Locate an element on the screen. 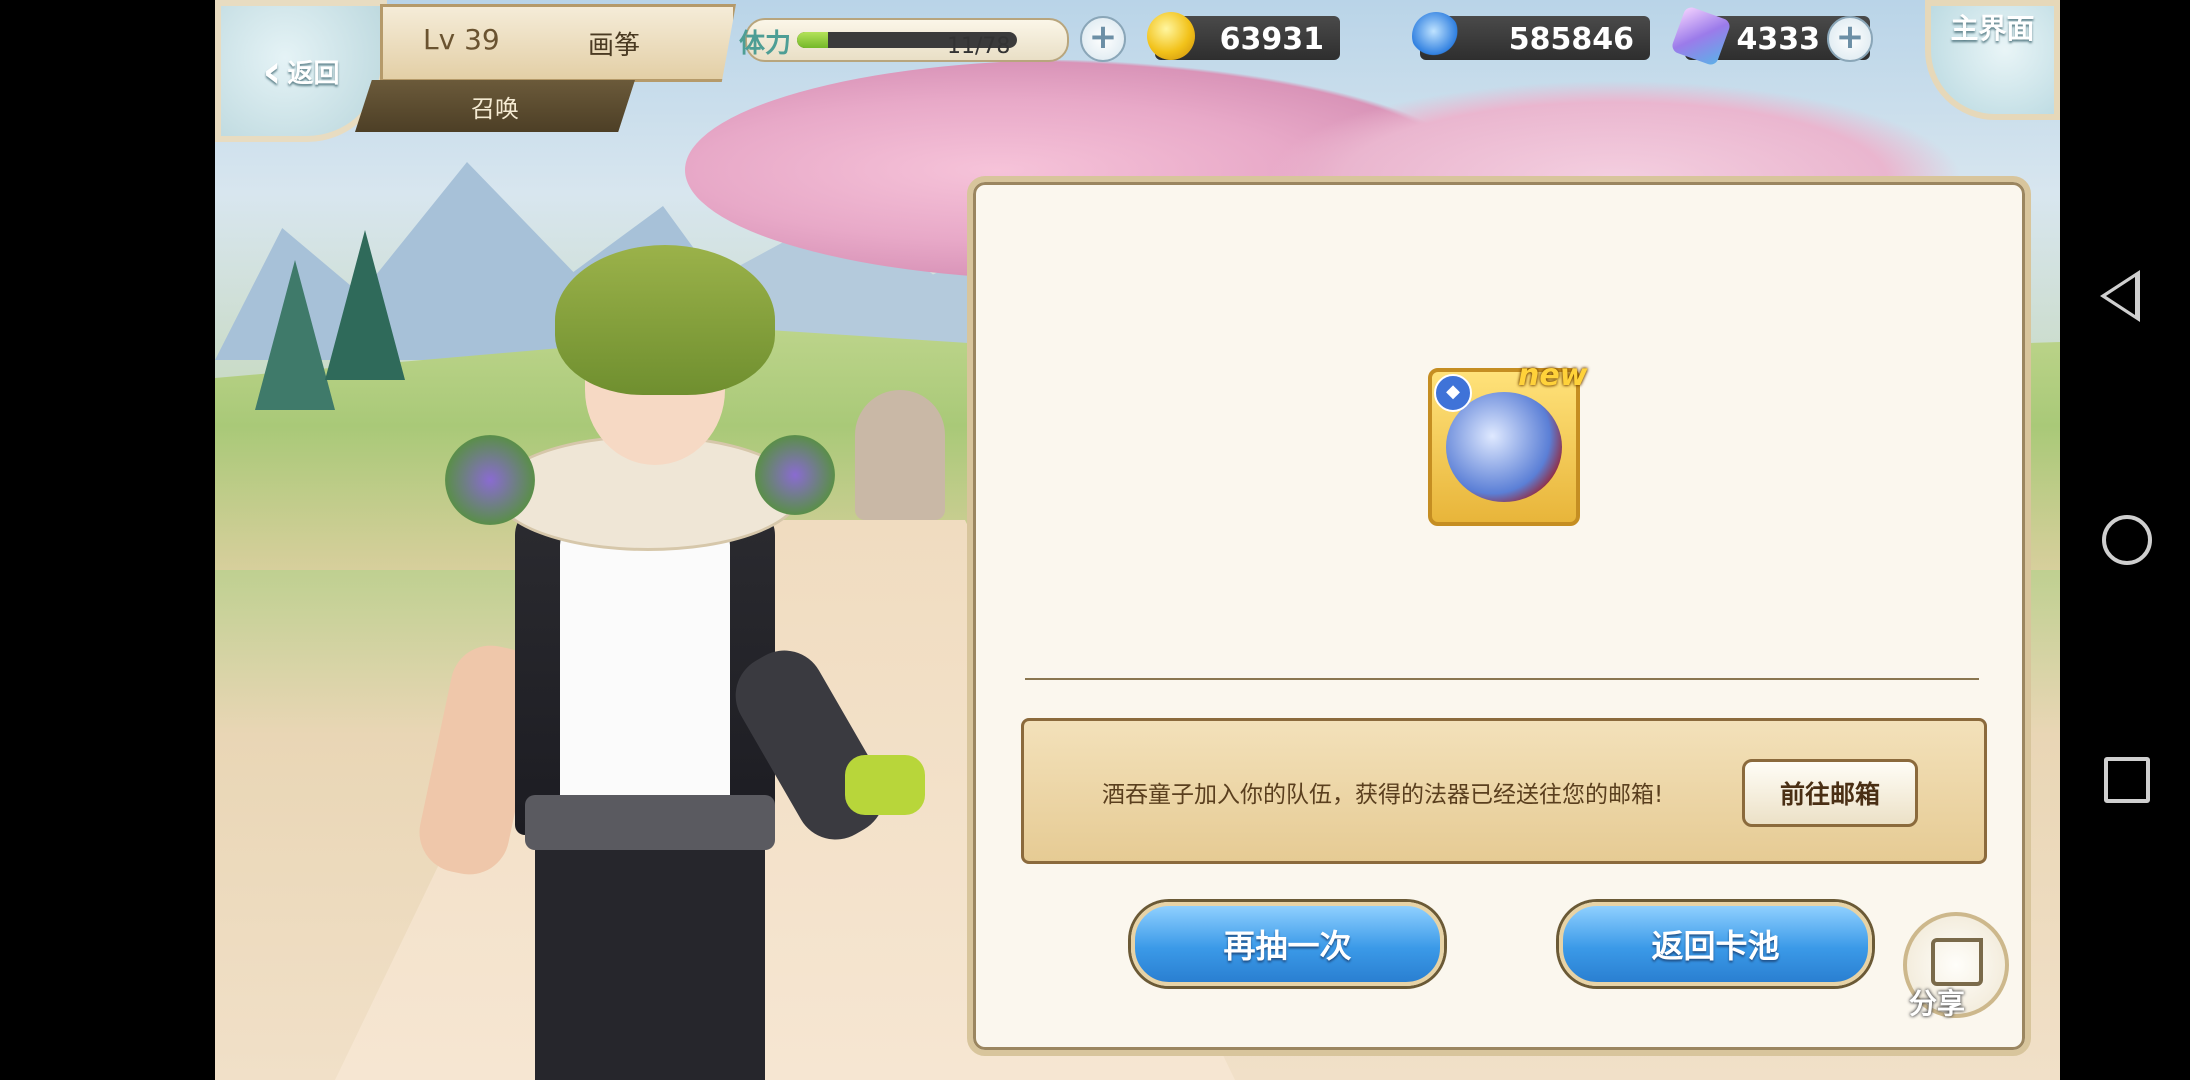 This screenshot has width=2190, height=1080. new-badge: new is located at coordinates (1553, 375).